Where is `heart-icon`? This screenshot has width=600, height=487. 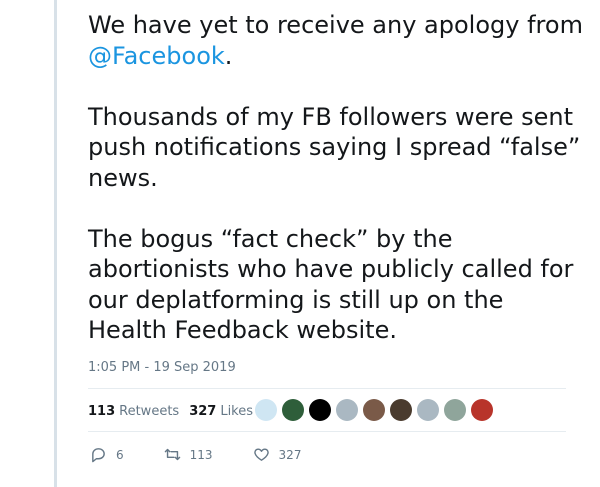
heart-icon is located at coordinates (261, 454).